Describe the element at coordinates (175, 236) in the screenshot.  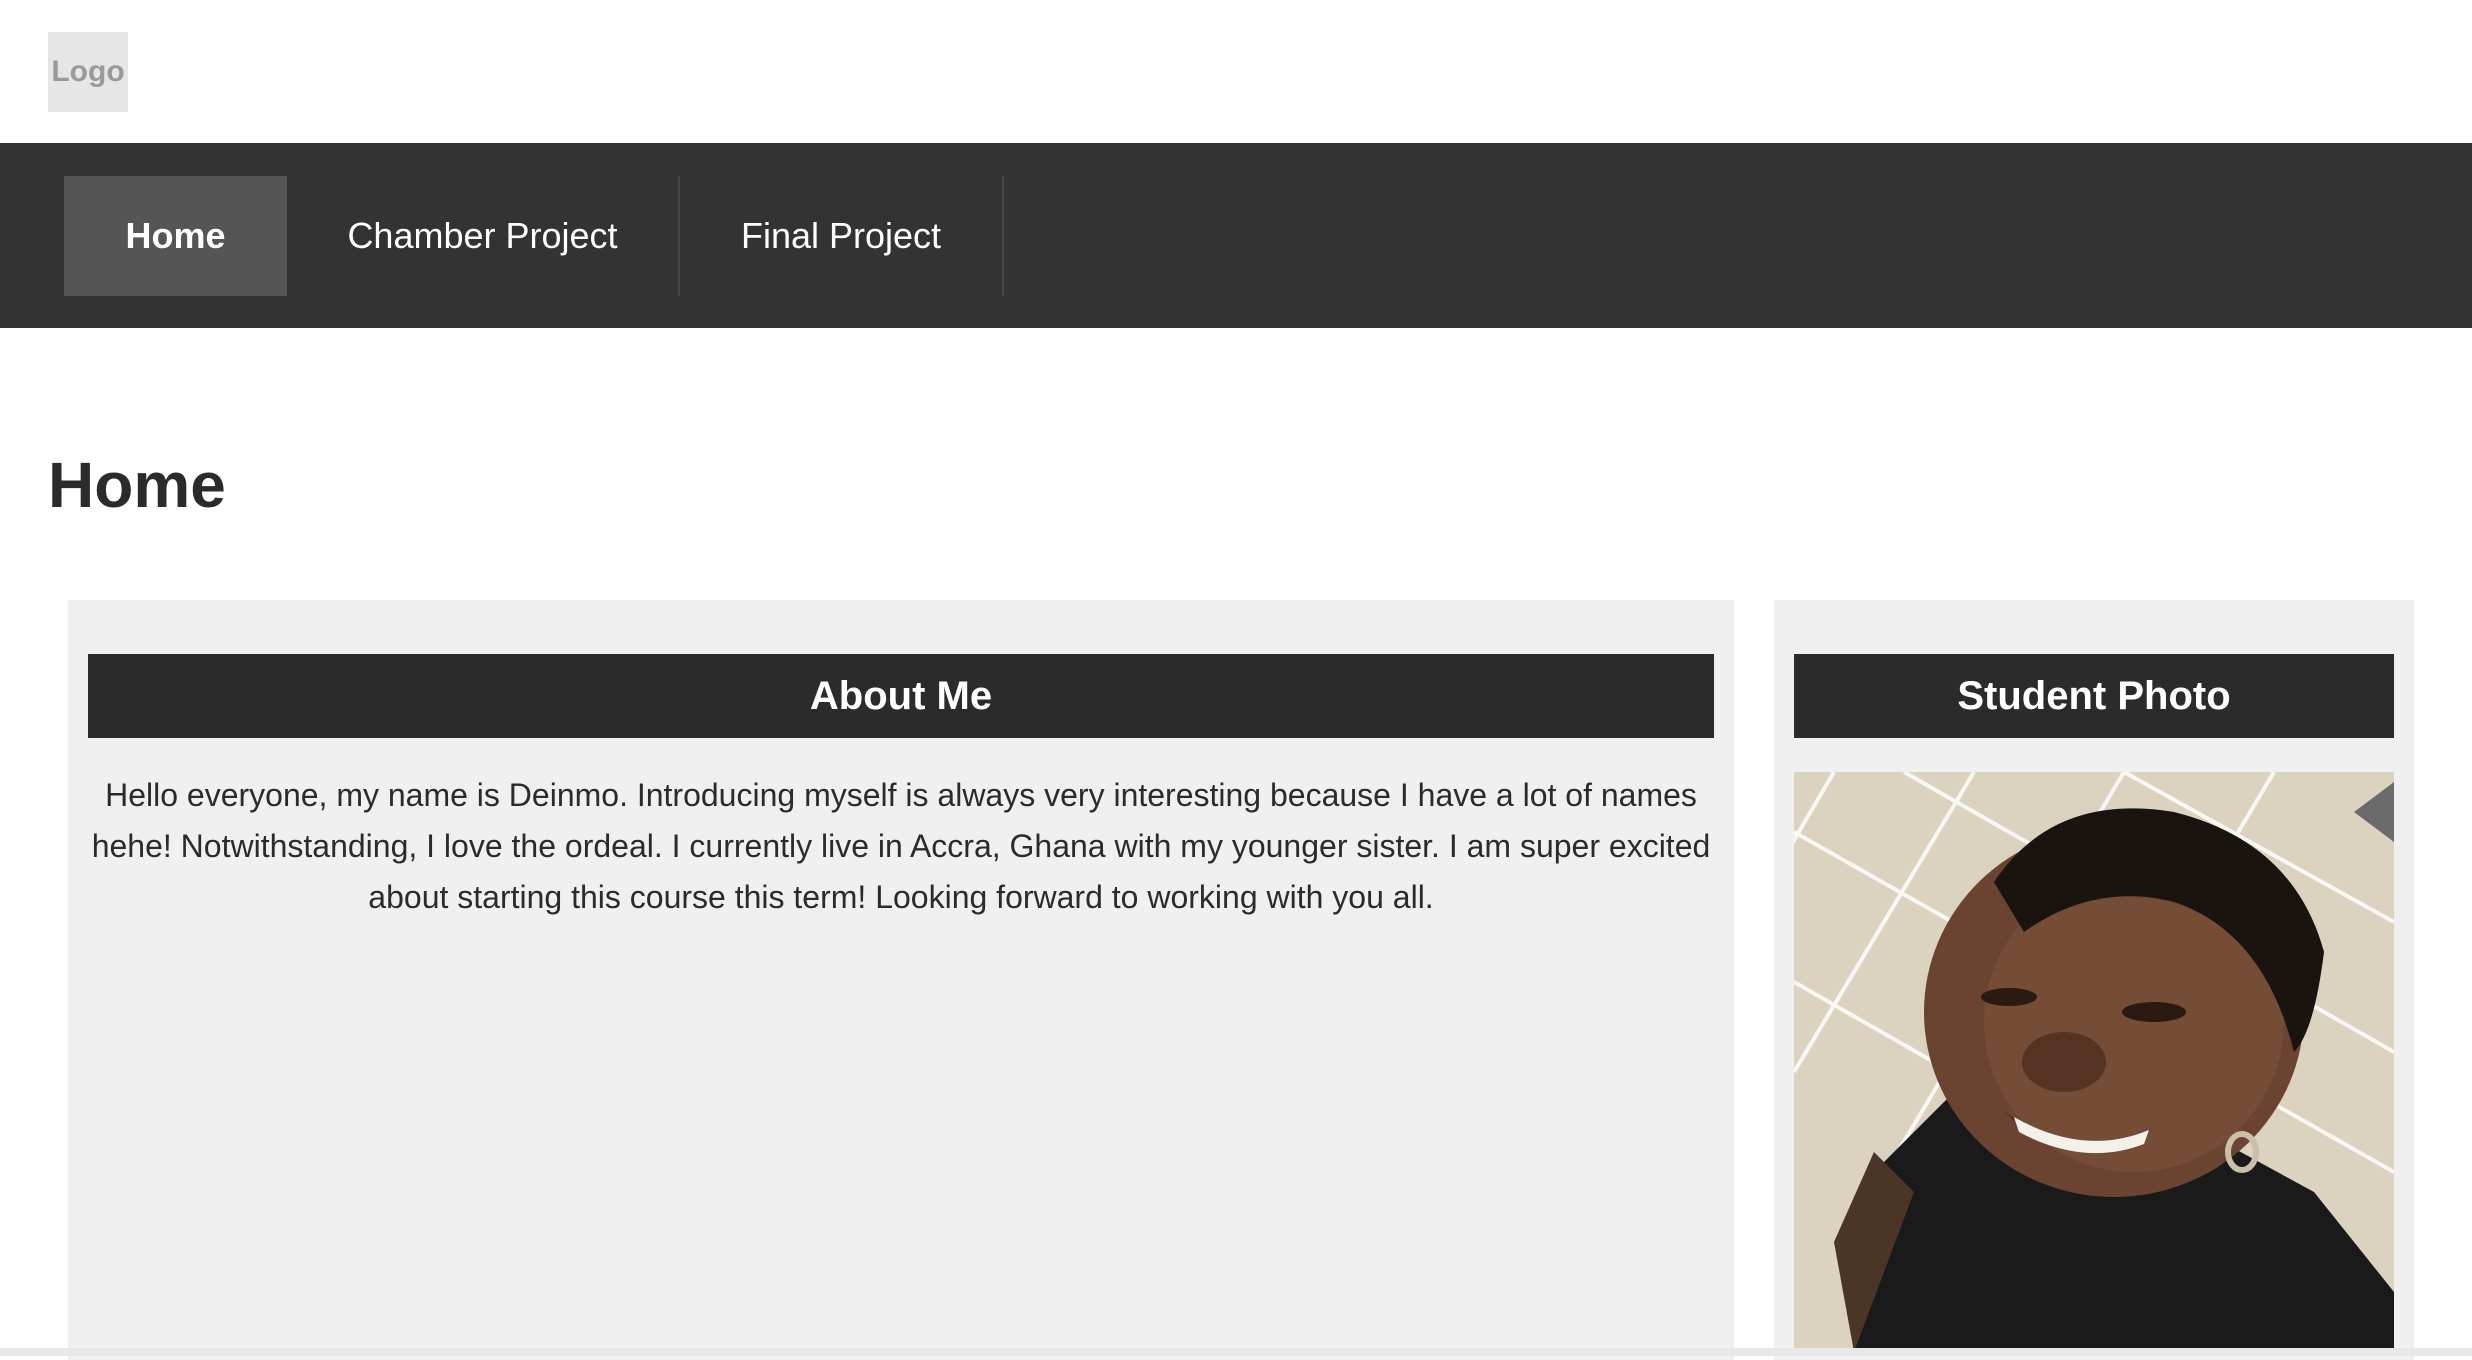
I see `nav-item-home: Home` at that location.